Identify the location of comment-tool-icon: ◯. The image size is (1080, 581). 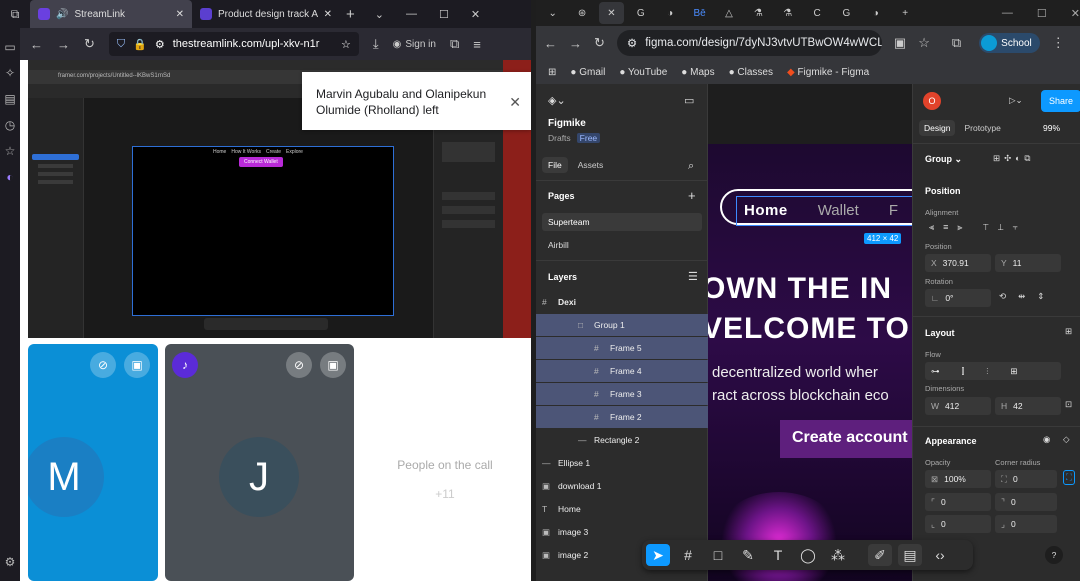
(808, 555).